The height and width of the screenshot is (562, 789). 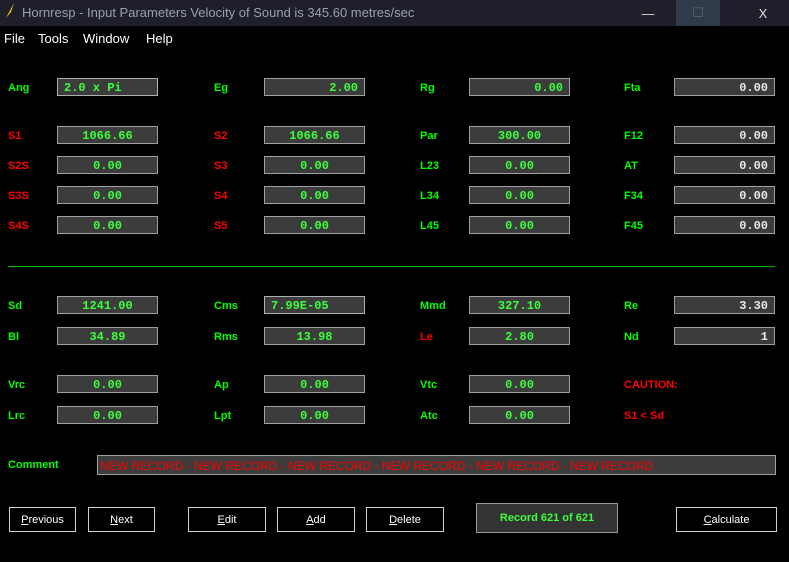 What do you see at coordinates (519, 415) in the screenshot?
I see `field-atc: 0.00` at bounding box center [519, 415].